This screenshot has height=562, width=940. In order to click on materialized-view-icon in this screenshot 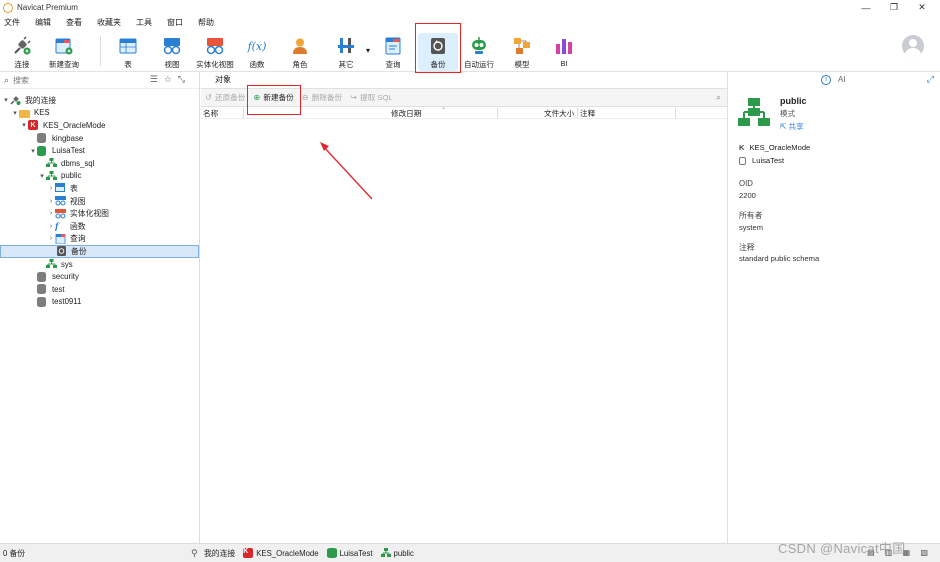, I will do `click(215, 46)`.